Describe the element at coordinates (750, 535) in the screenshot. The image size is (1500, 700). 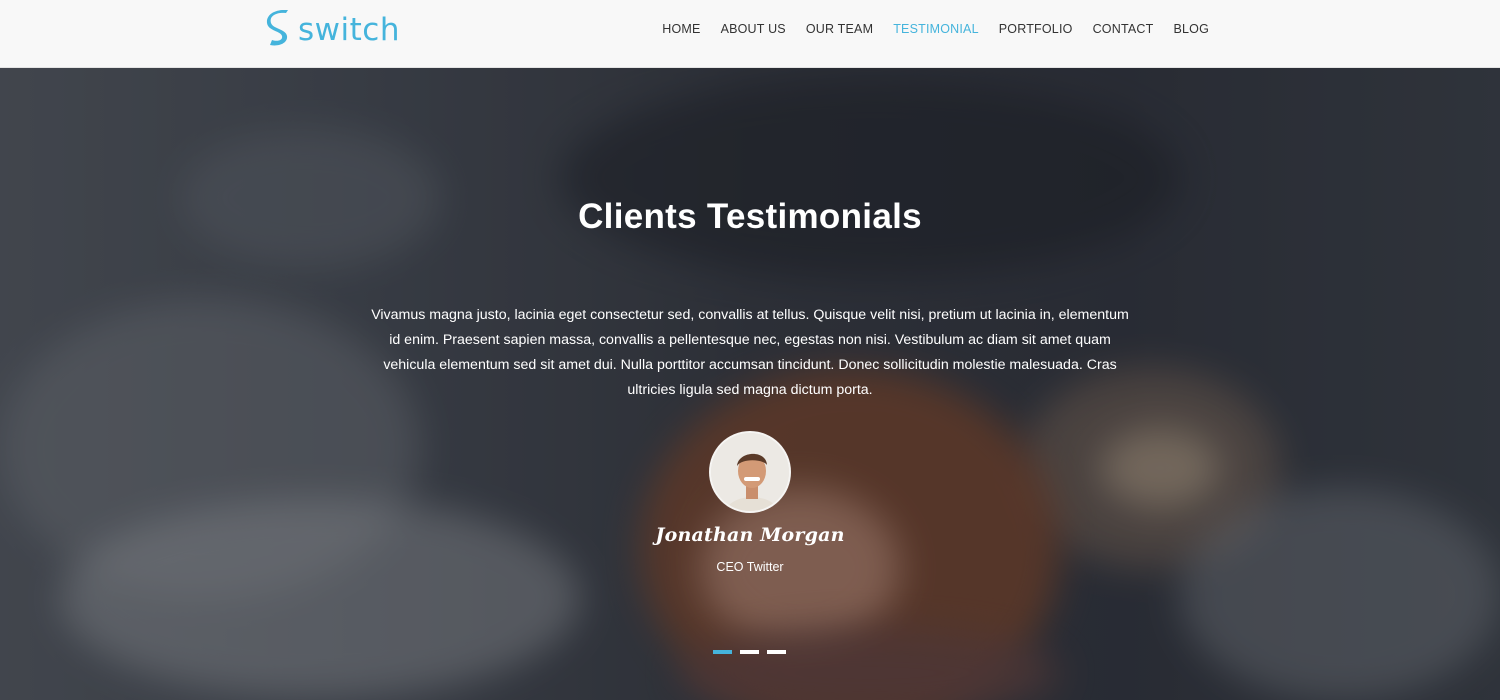
I see `client-name: Jonathan Morgan` at that location.